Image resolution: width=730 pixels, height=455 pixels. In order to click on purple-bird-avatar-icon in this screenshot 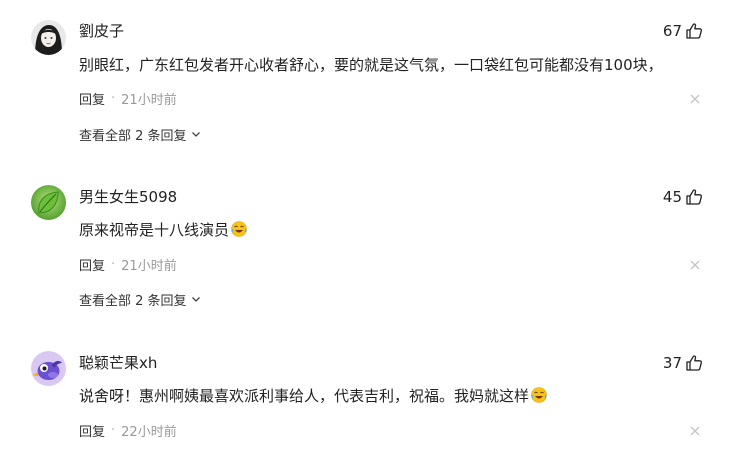, I will do `click(48, 368)`.